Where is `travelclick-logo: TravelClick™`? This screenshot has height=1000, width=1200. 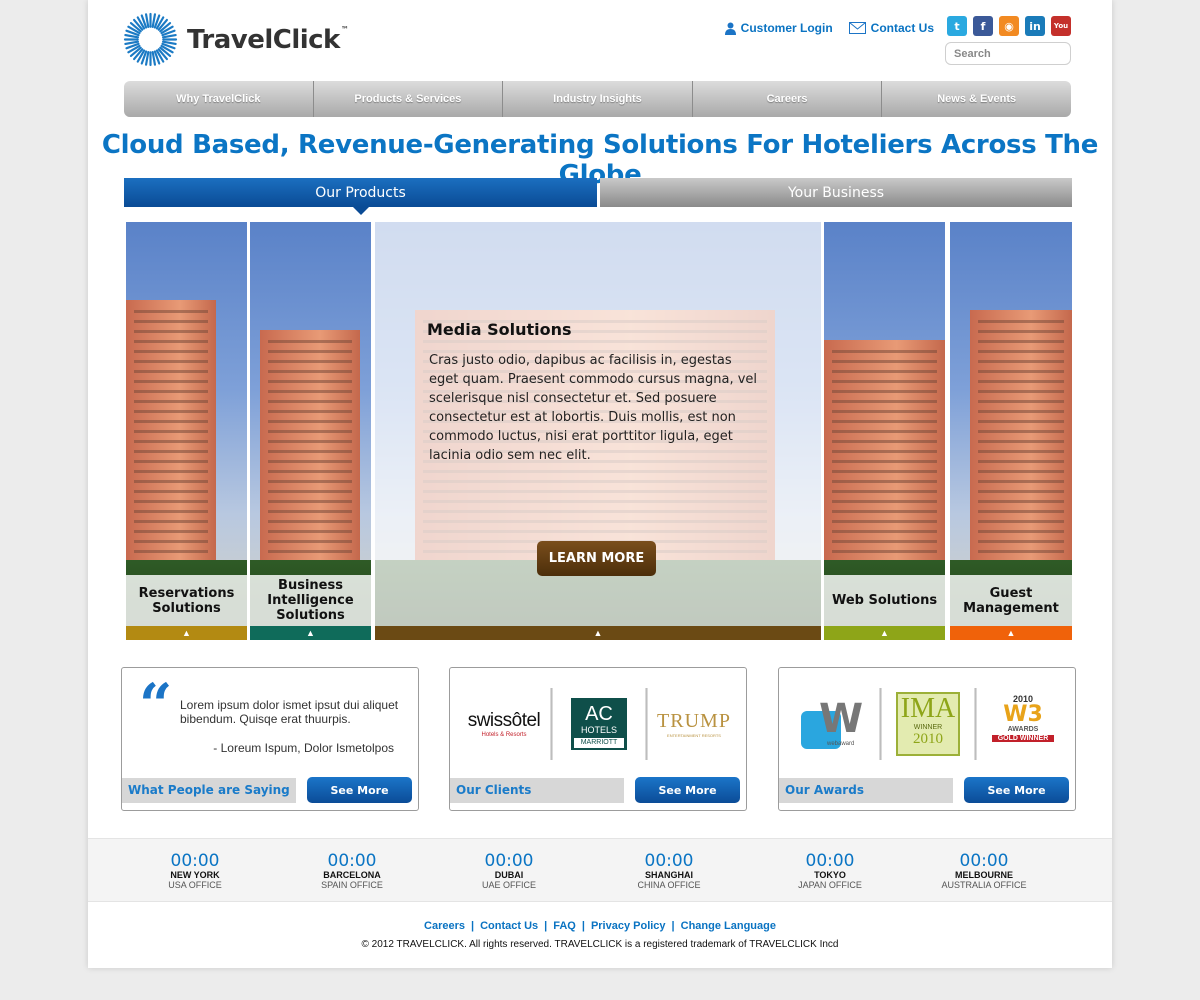
travelclick-logo: TravelClick™ is located at coordinates (236, 39).